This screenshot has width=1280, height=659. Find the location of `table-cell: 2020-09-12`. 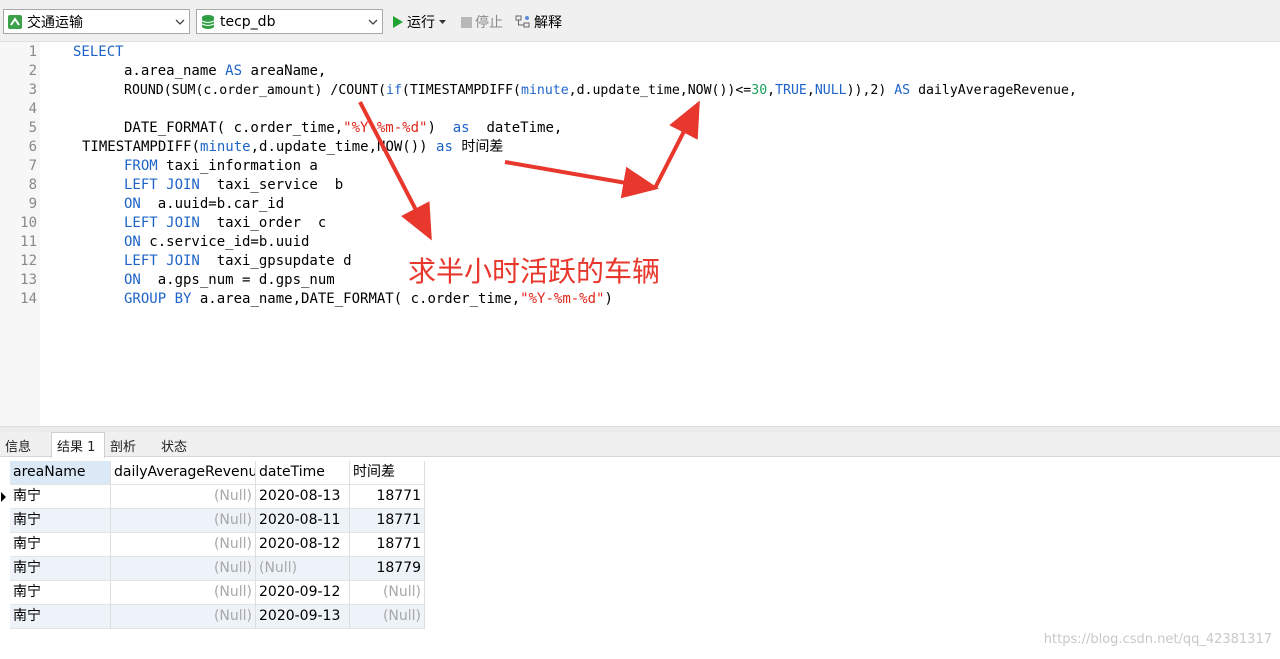

table-cell: 2020-09-12 is located at coordinates (303, 593).